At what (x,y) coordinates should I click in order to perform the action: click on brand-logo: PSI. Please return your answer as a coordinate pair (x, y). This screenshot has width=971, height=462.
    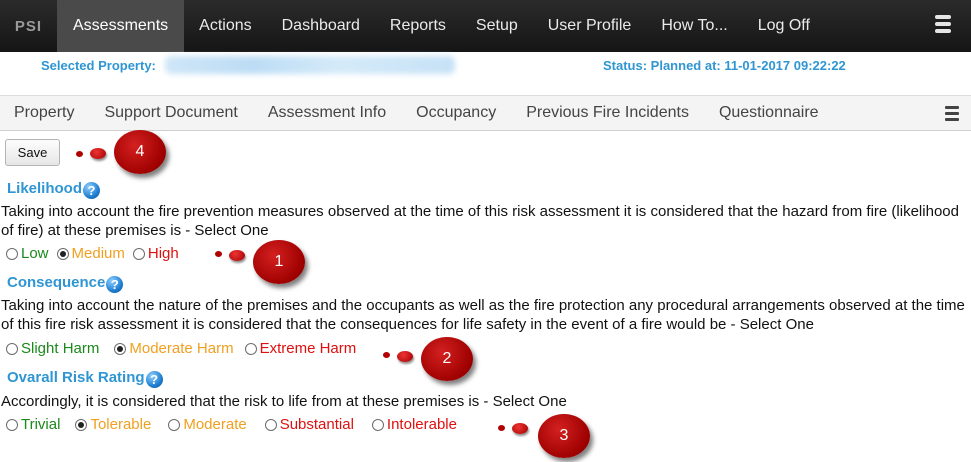
    Looking at the image, I should click on (28, 26).